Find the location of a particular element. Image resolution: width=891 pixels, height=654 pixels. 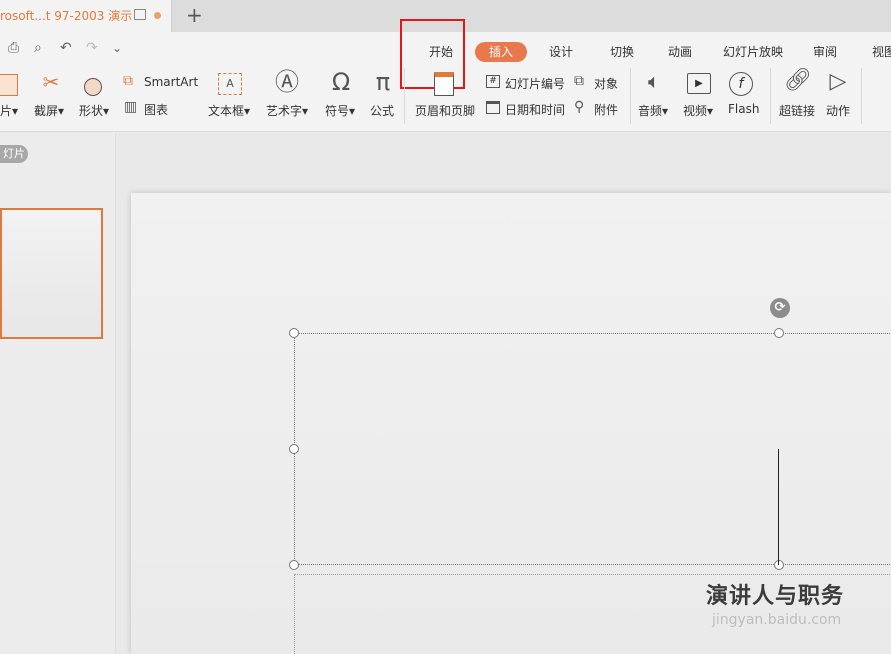

audio-label: 音频▾ is located at coordinates (653, 110).